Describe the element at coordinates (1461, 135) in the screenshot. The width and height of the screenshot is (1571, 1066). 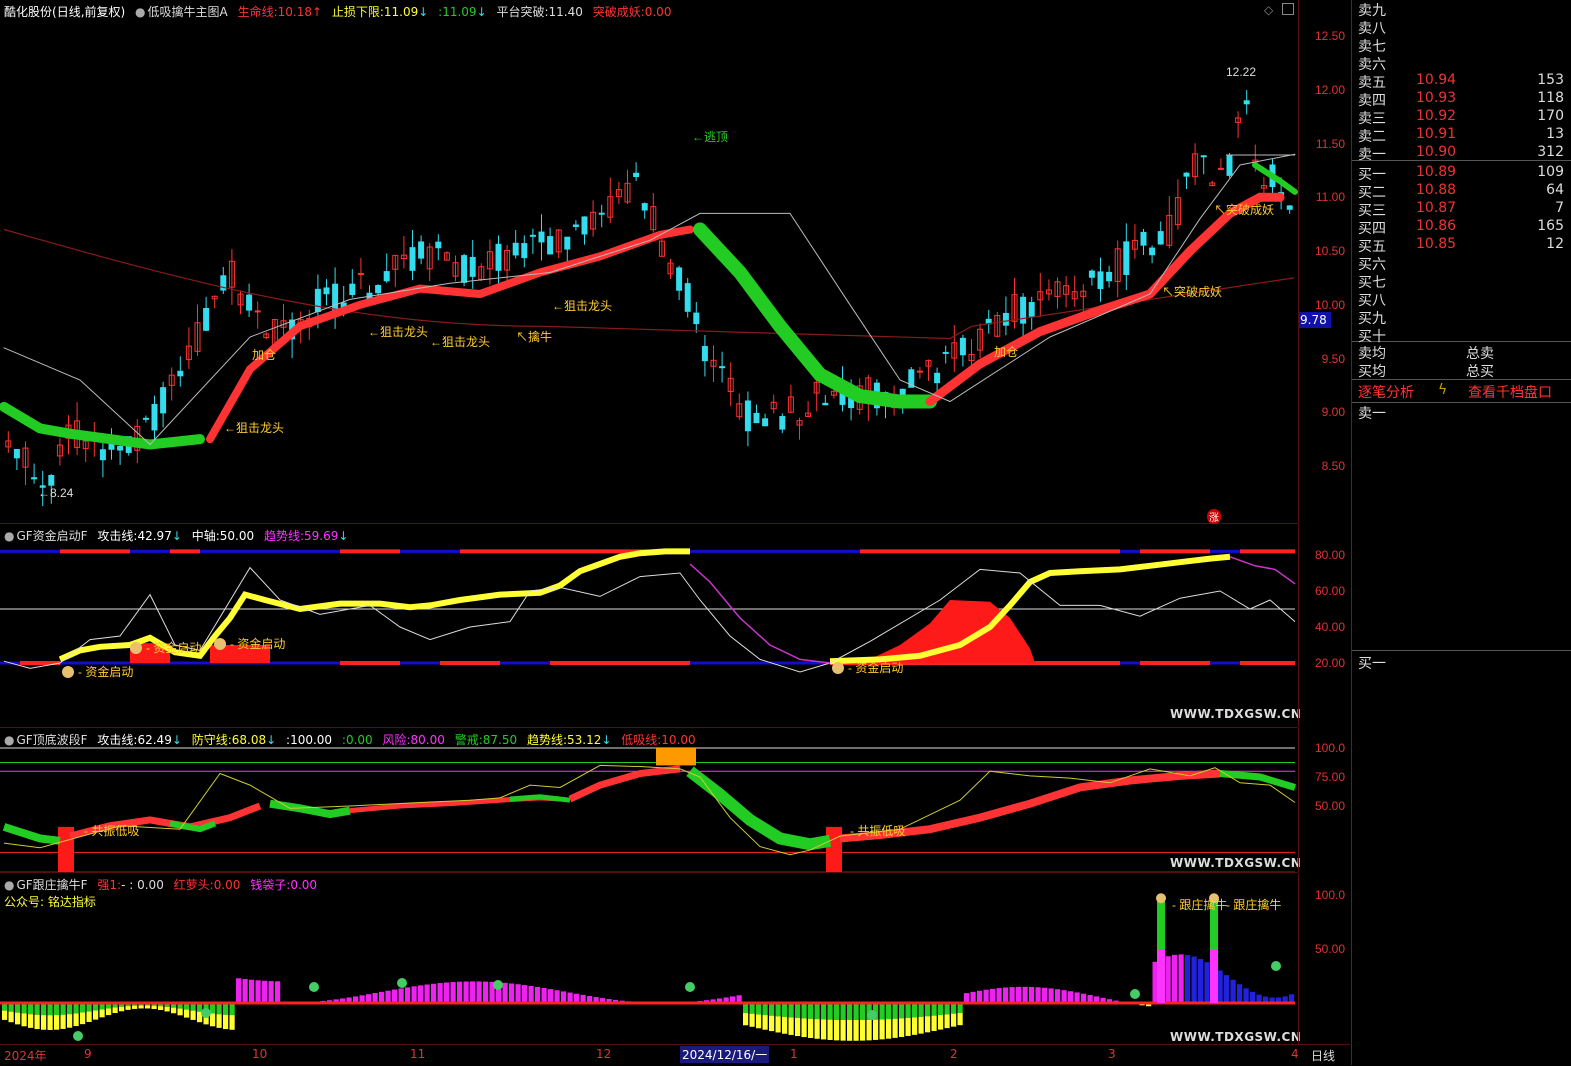
I see `ask-level-row: 卖二10.9113` at that location.